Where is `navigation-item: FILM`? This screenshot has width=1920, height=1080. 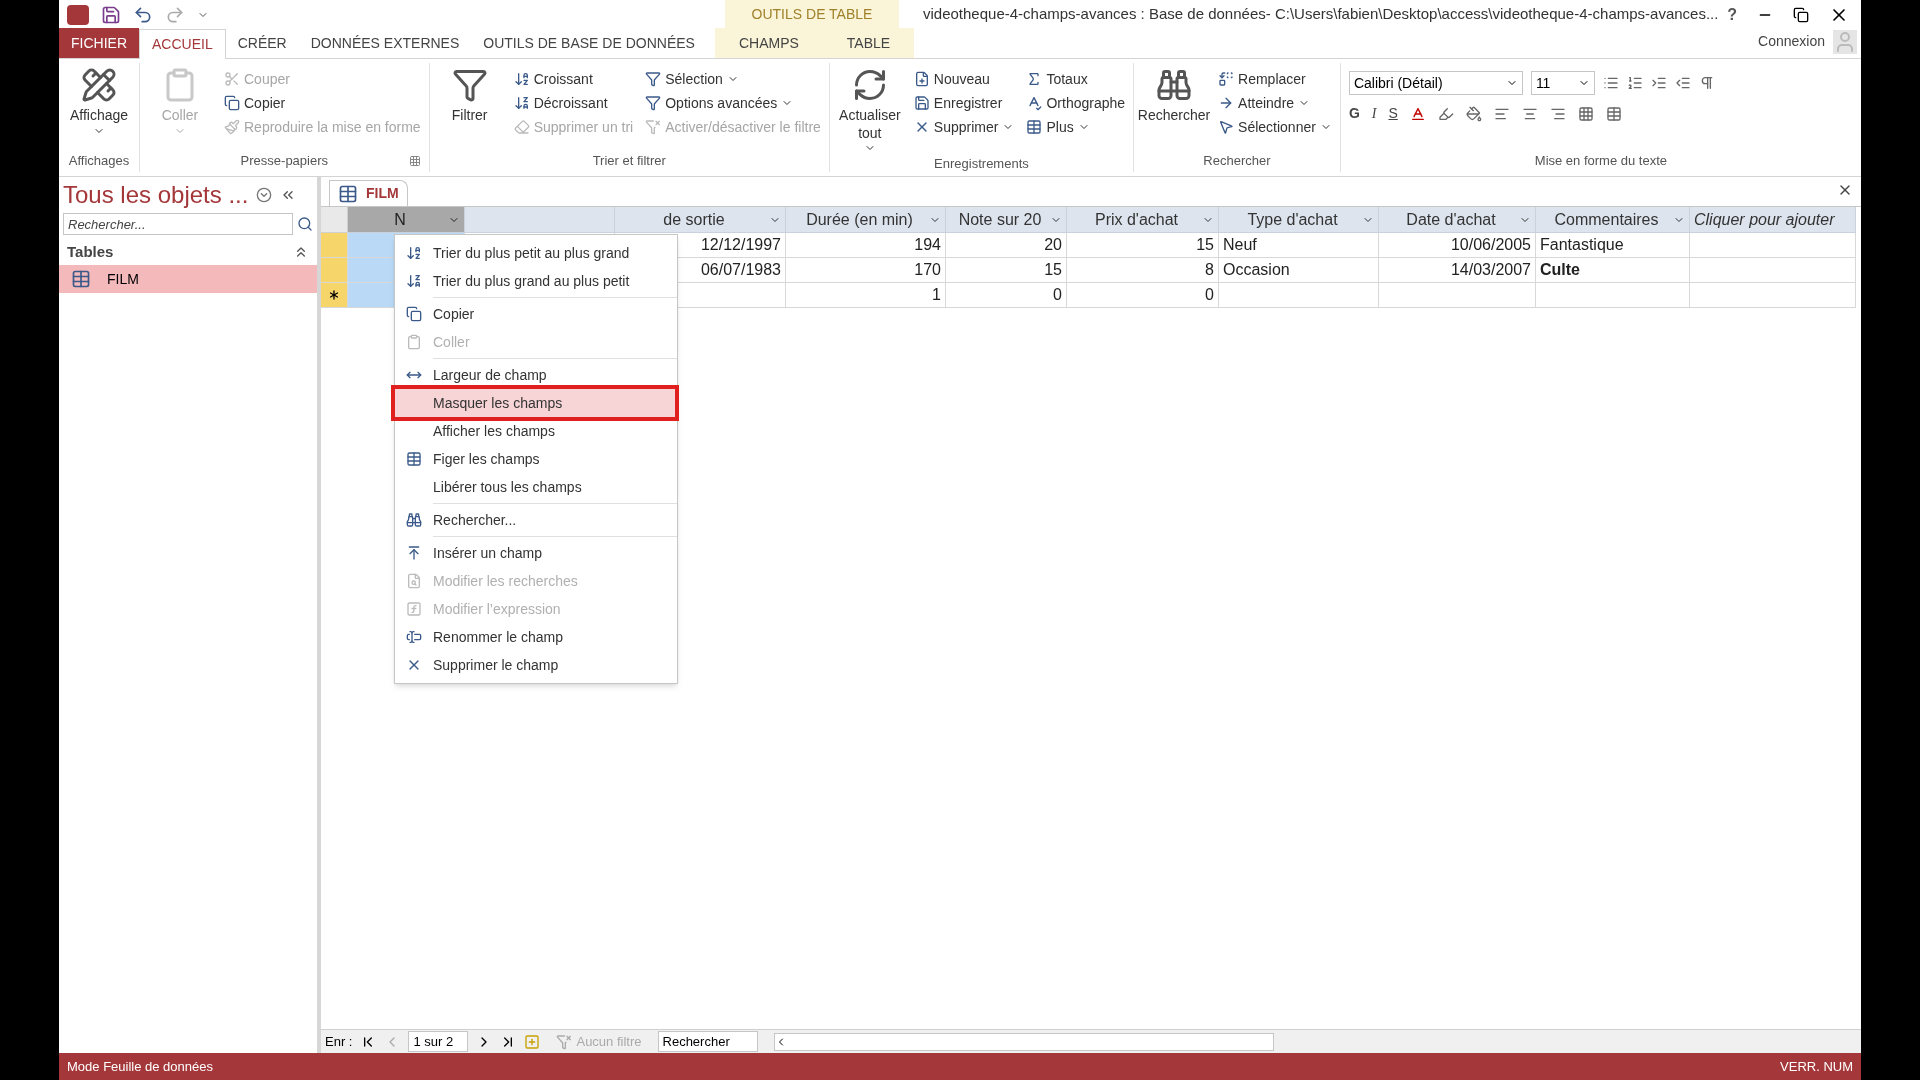 navigation-item: FILM is located at coordinates (188, 279).